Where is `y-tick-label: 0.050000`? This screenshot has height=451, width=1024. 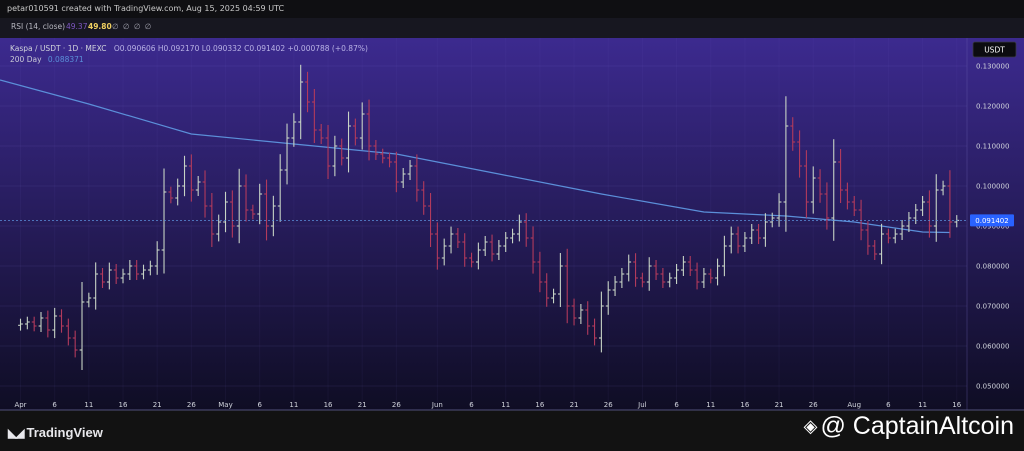 y-tick-label: 0.050000 is located at coordinates (992, 387).